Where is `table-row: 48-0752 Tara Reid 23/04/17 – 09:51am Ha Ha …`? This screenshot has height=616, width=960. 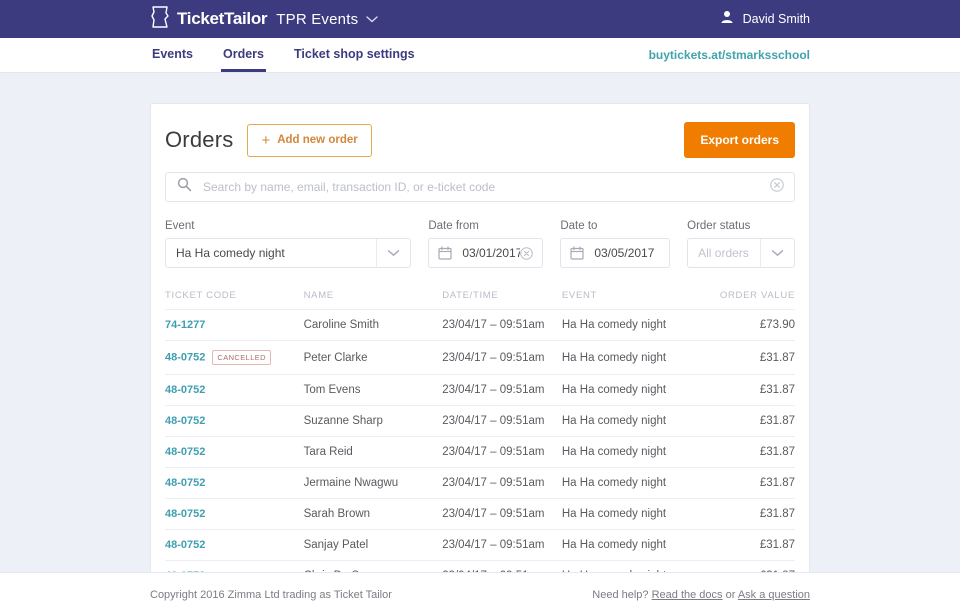
table-row: 48-0752 Tara Reid 23/04/17 – 09:51am Ha Ha … is located at coordinates (480, 452).